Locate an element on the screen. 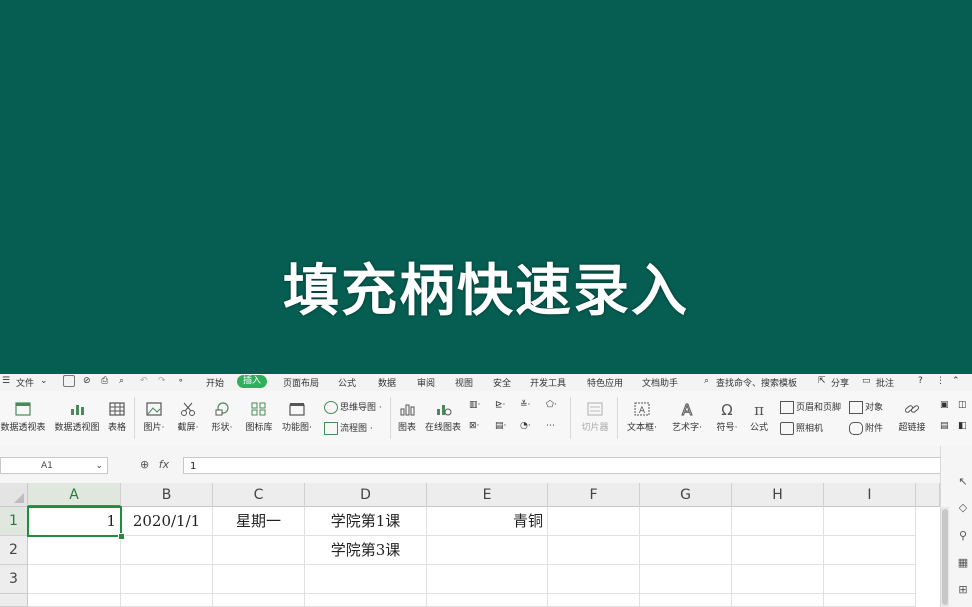 This screenshot has height=607, width=972. panel-icon: ◧ is located at coordinates (962, 426).